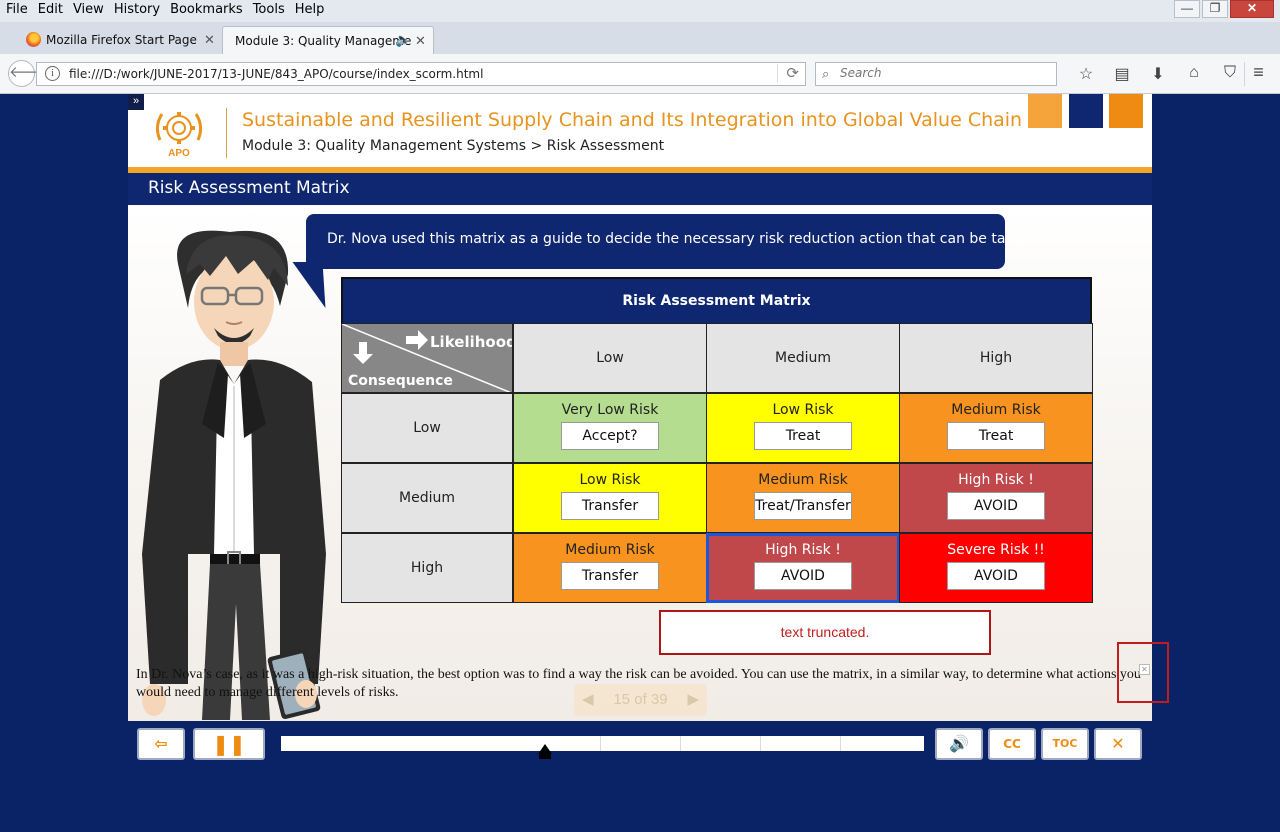 The image size is (1280, 832). I want to click on info-icon: i, so click(52, 73).